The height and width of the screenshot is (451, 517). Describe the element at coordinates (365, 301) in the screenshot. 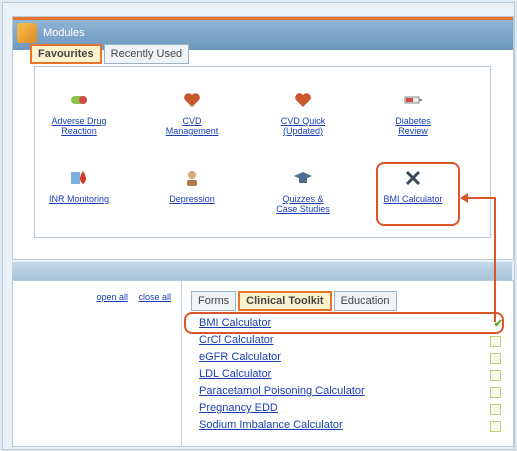

I see `tab-education: Education` at that location.